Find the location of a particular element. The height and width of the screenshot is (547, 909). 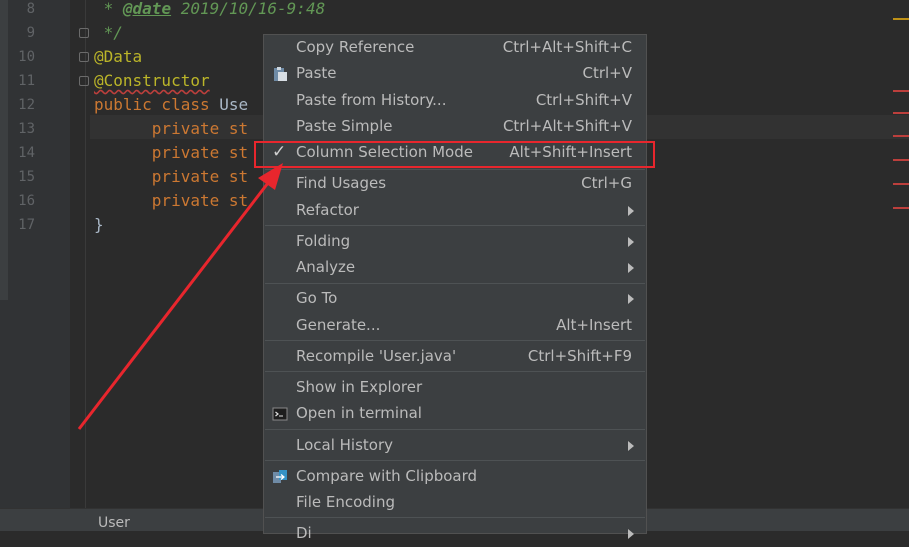

menu-item-label: Copy Reference is located at coordinates (355, 47).